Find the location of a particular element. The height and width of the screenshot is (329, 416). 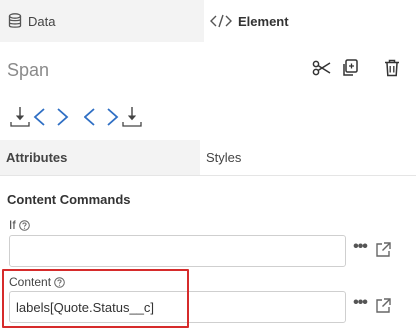

property-tabs: Attributes Styles is located at coordinates (208, 158).